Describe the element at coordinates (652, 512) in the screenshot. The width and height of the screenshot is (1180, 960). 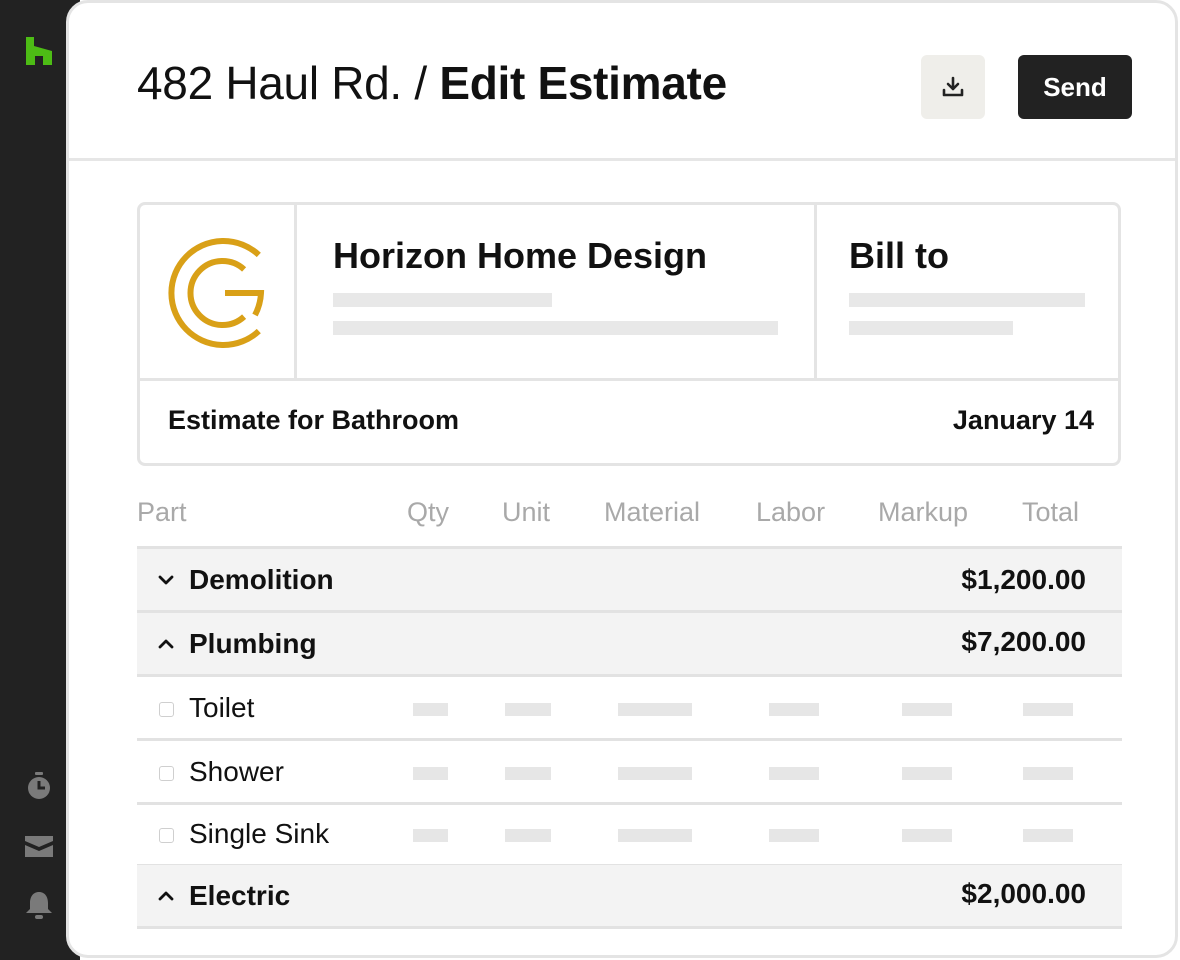
I see `column-material: Material` at that location.